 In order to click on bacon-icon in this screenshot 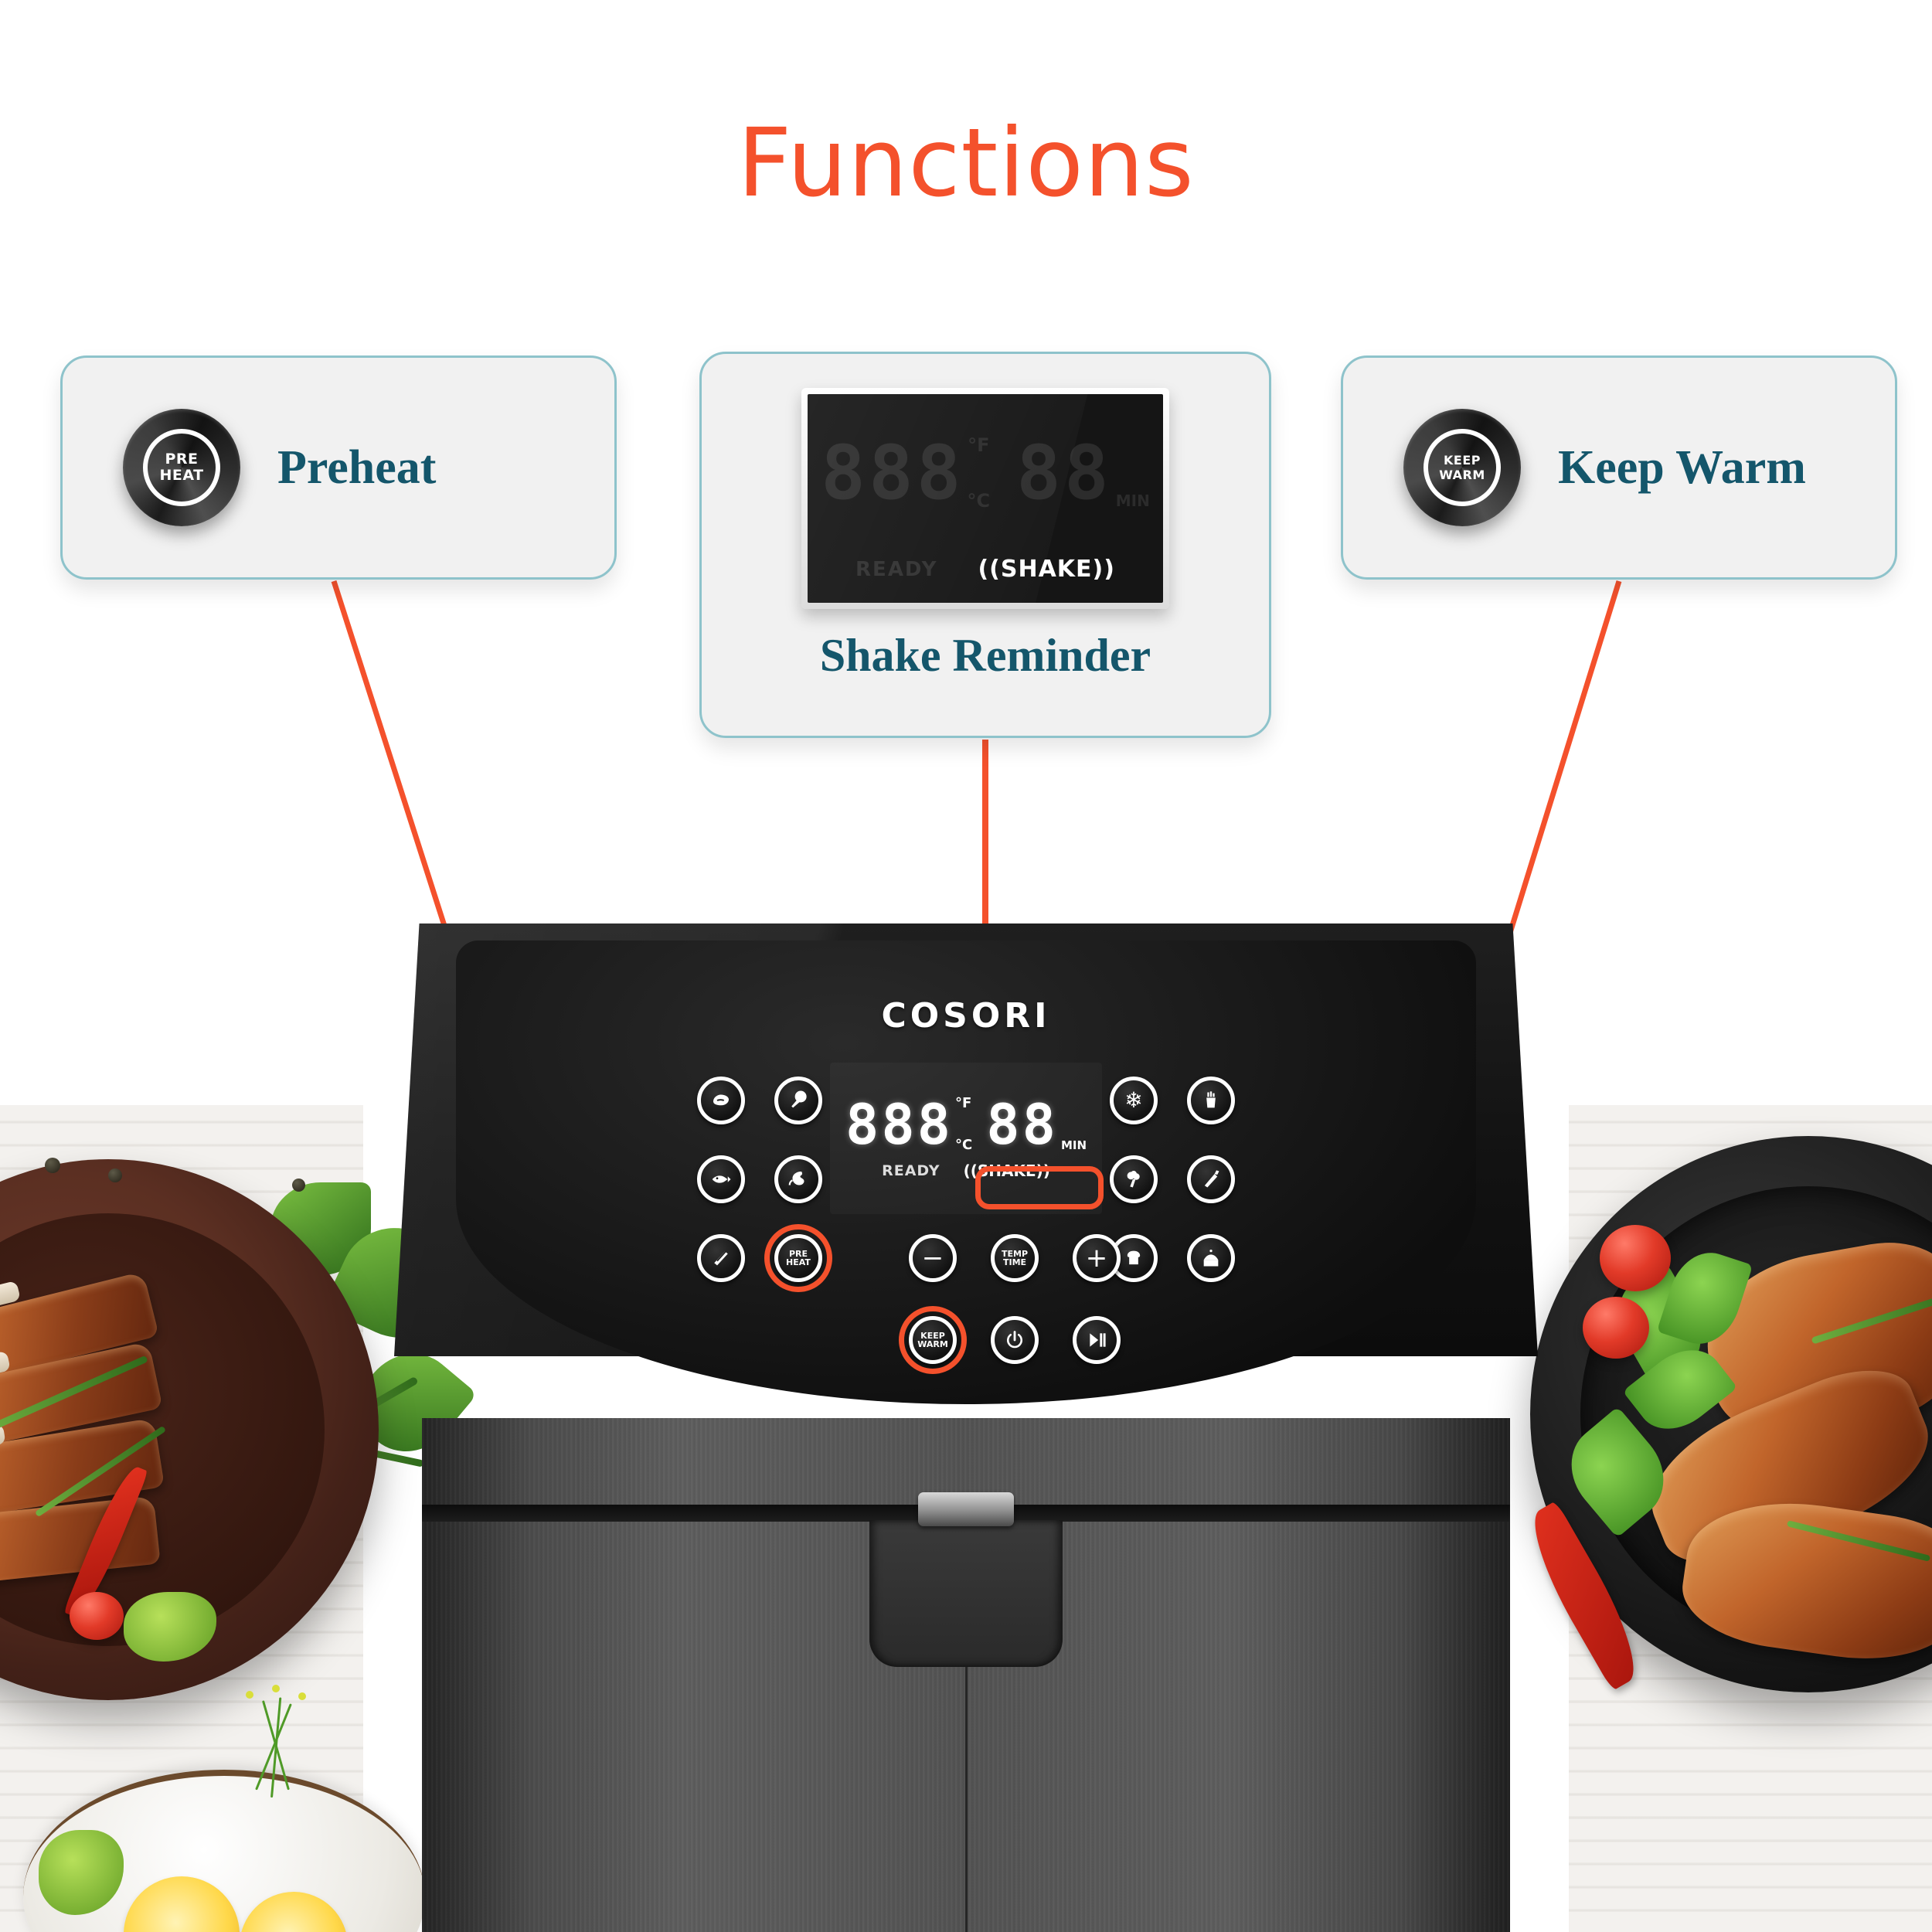, I will do `click(721, 1258)`.